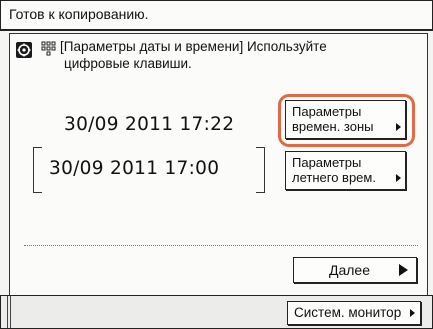 The width and height of the screenshot is (433, 329). I want to click on divider, so click(221, 245).